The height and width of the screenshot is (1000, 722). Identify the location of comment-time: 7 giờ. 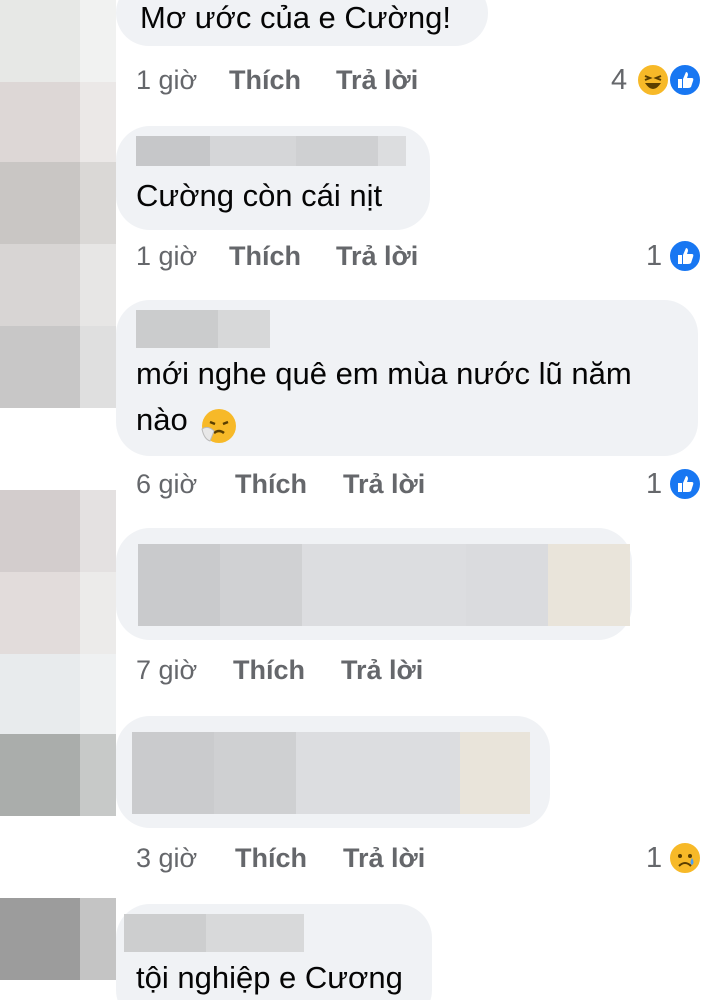
(167, 670).